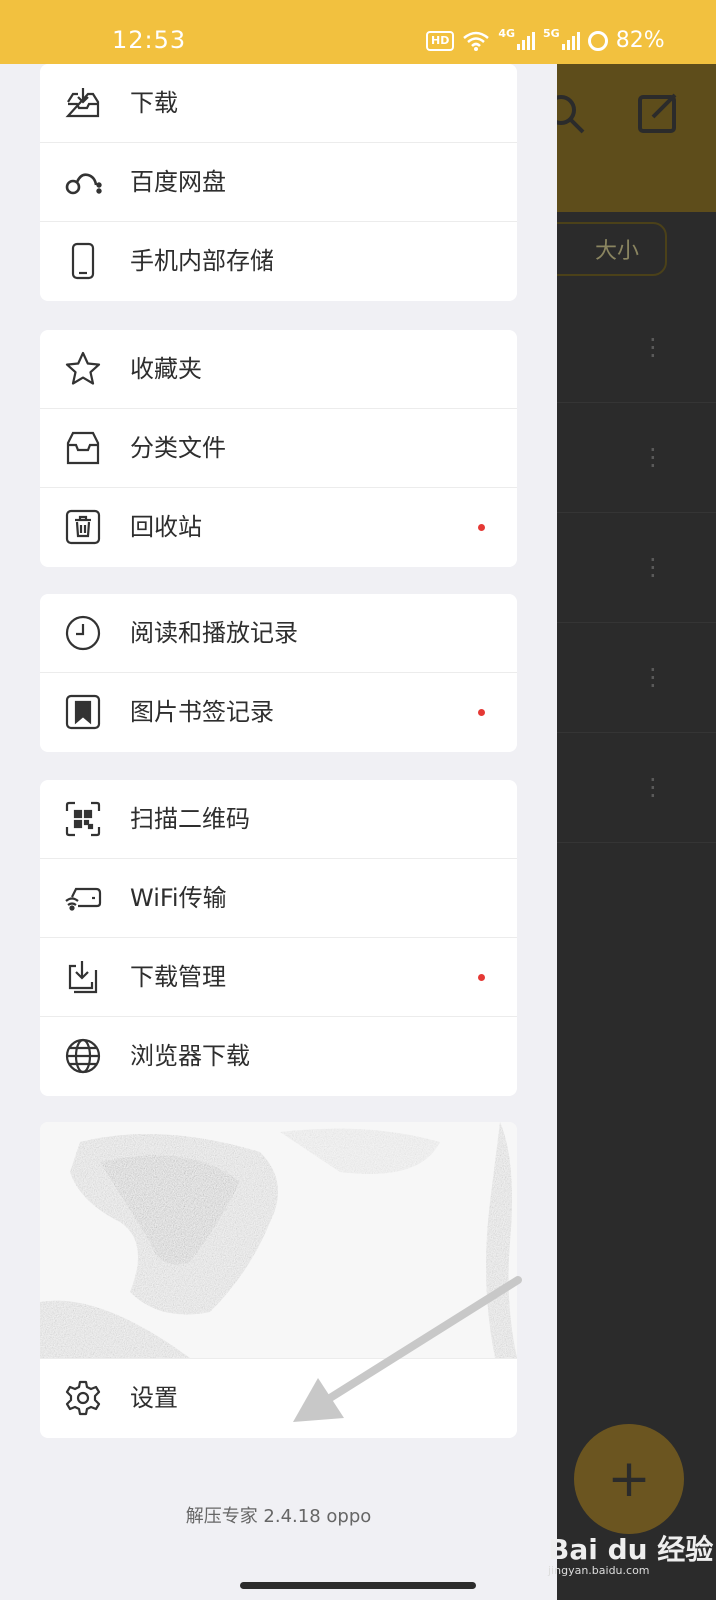 This screenshot has width=716, height=1600. I want to click on drawer-item-scan-qr: 扫描二维码, so click(278, 819).